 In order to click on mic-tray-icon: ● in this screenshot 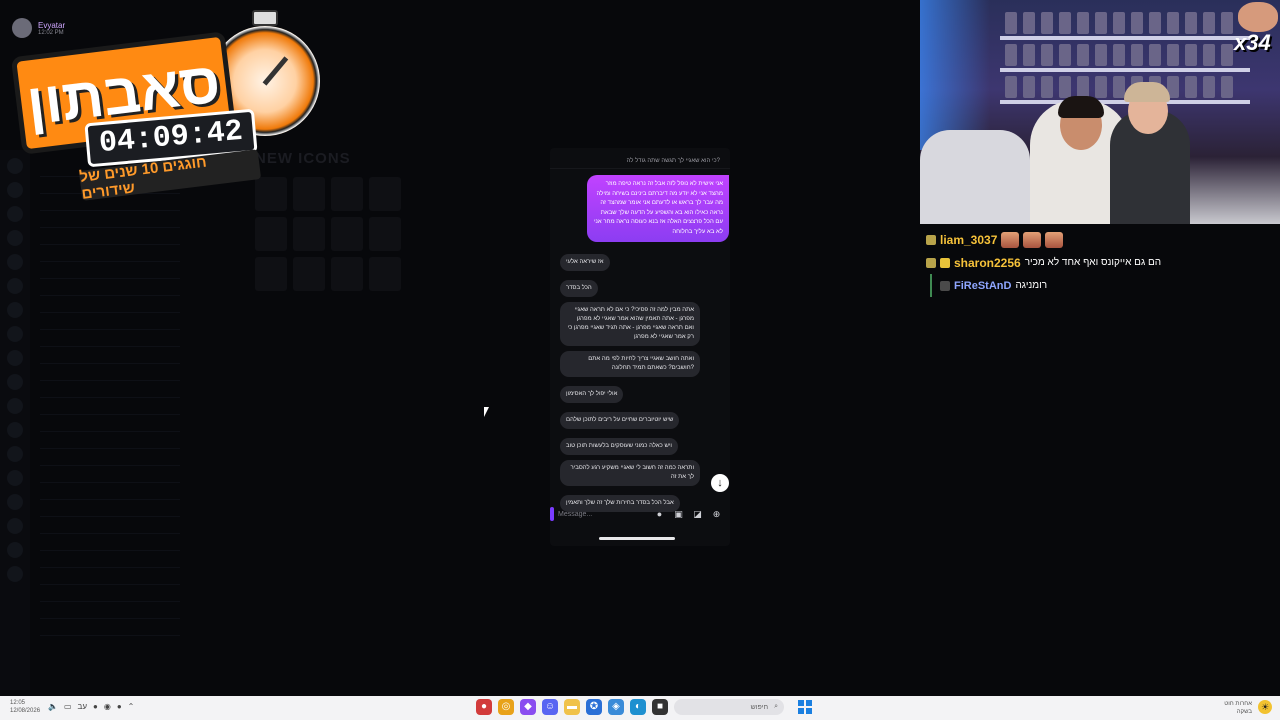, I will do `click(95, 706)`.